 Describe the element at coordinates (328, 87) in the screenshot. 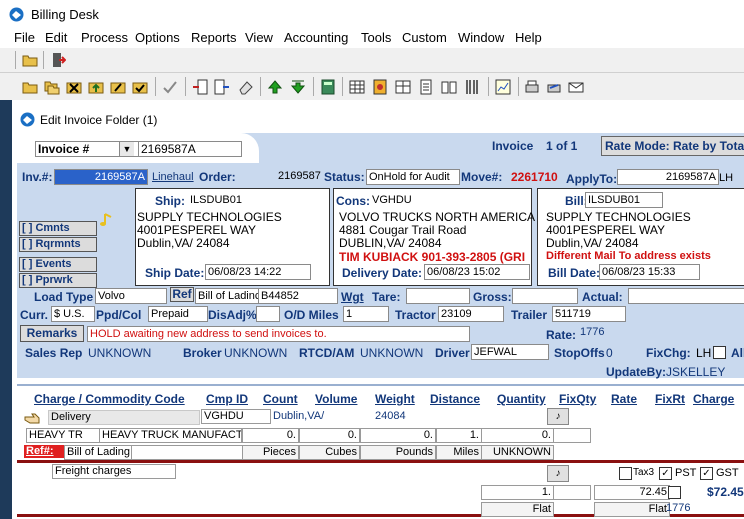

I see `calculator-icon` at that location.